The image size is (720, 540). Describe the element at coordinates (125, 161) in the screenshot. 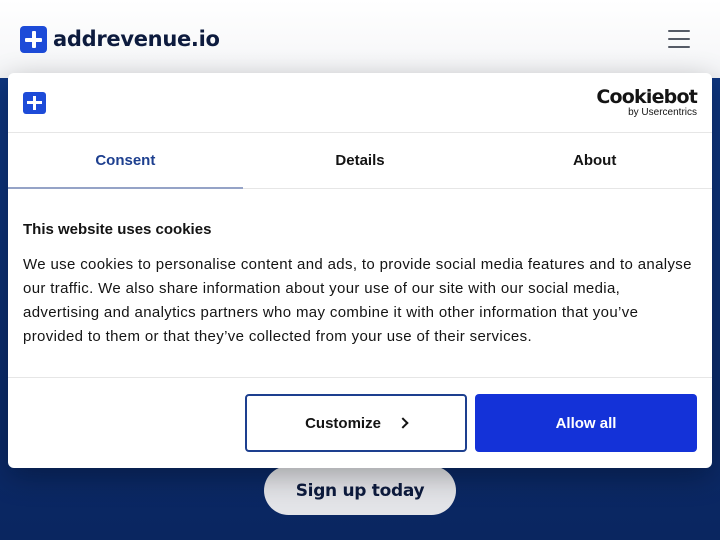

I see `tab-consent: Consent` at that location.